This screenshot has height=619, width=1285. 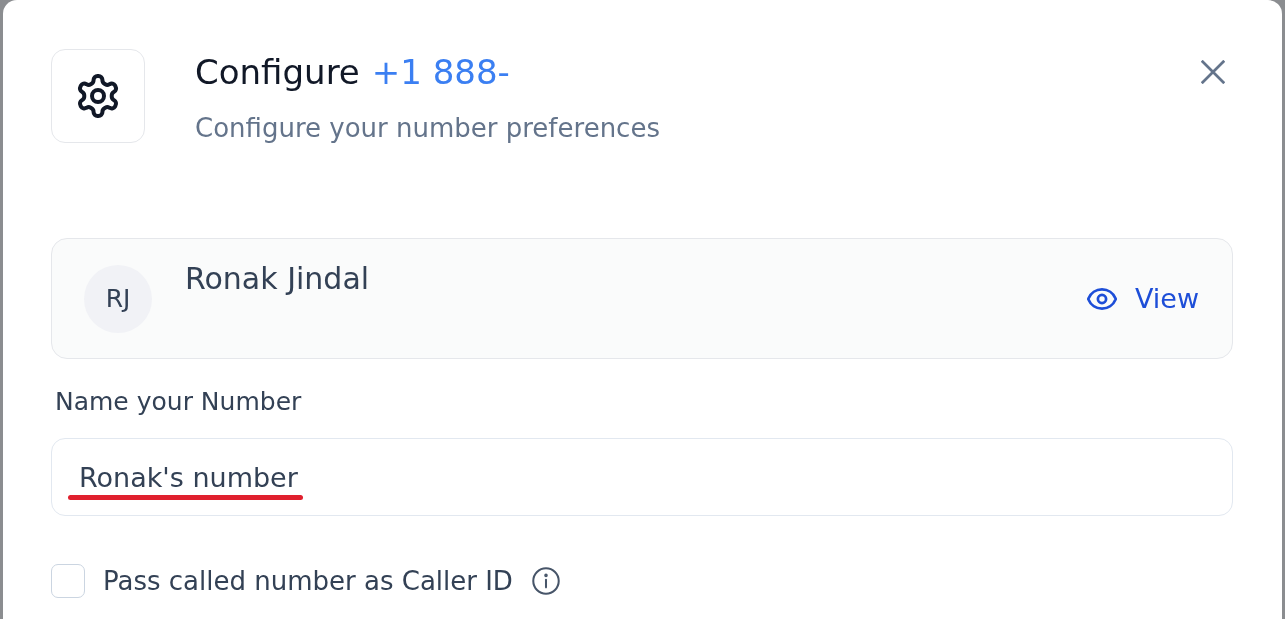 I want to click on name-input: Ronak's number, so click(x=642, y=477).